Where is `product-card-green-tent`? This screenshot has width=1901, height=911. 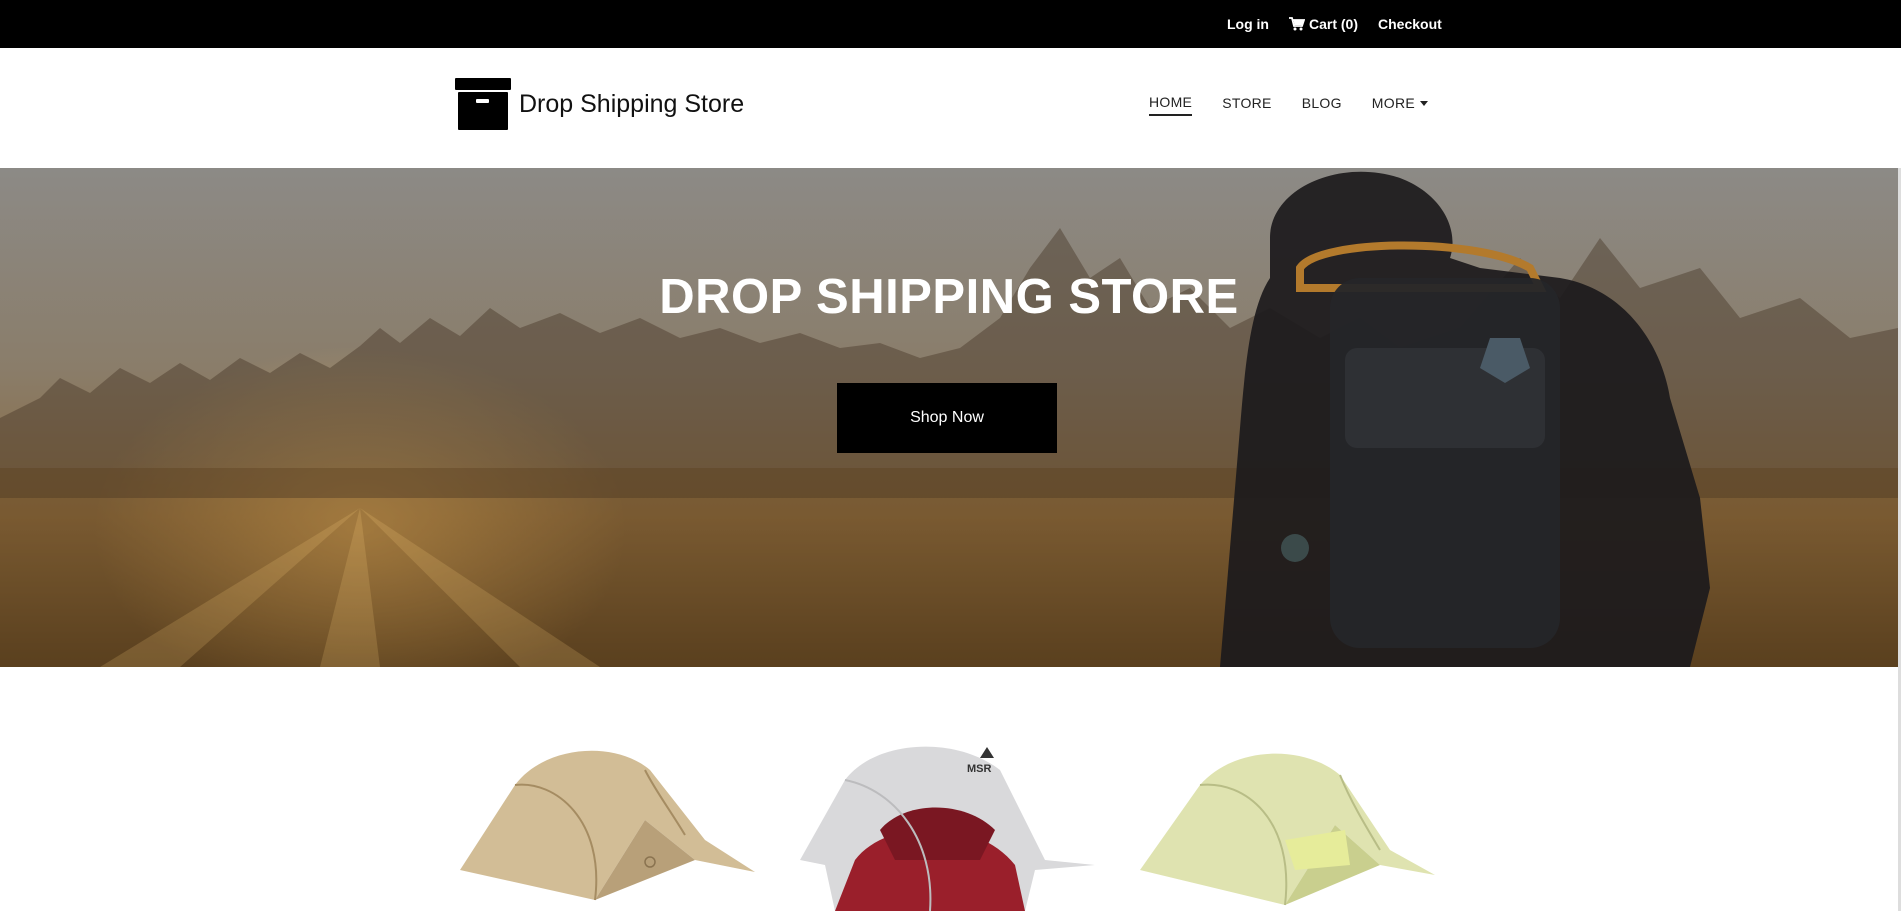 product-card-green-tent is located at coordinates (1287, 805).